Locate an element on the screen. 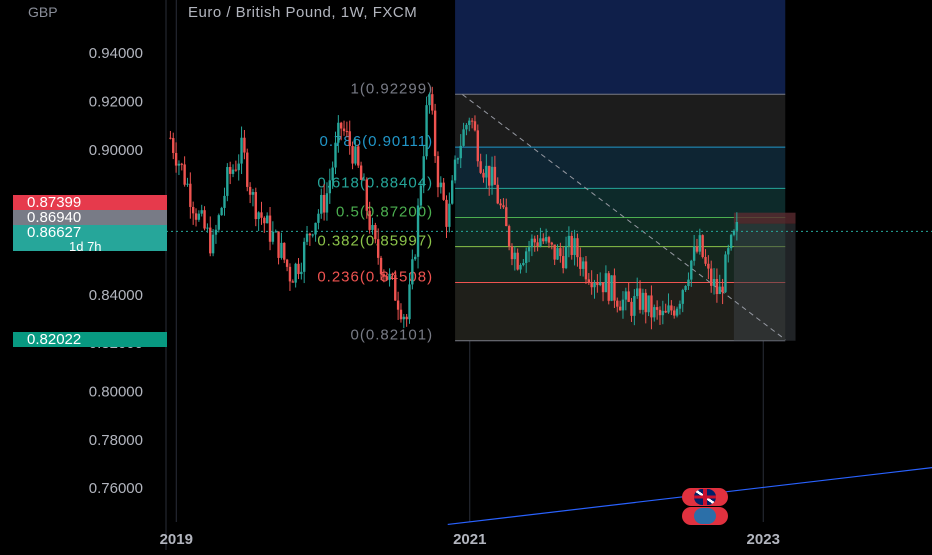  fib-level-label: 0(0.82101) is located at coordinates (392, 335).